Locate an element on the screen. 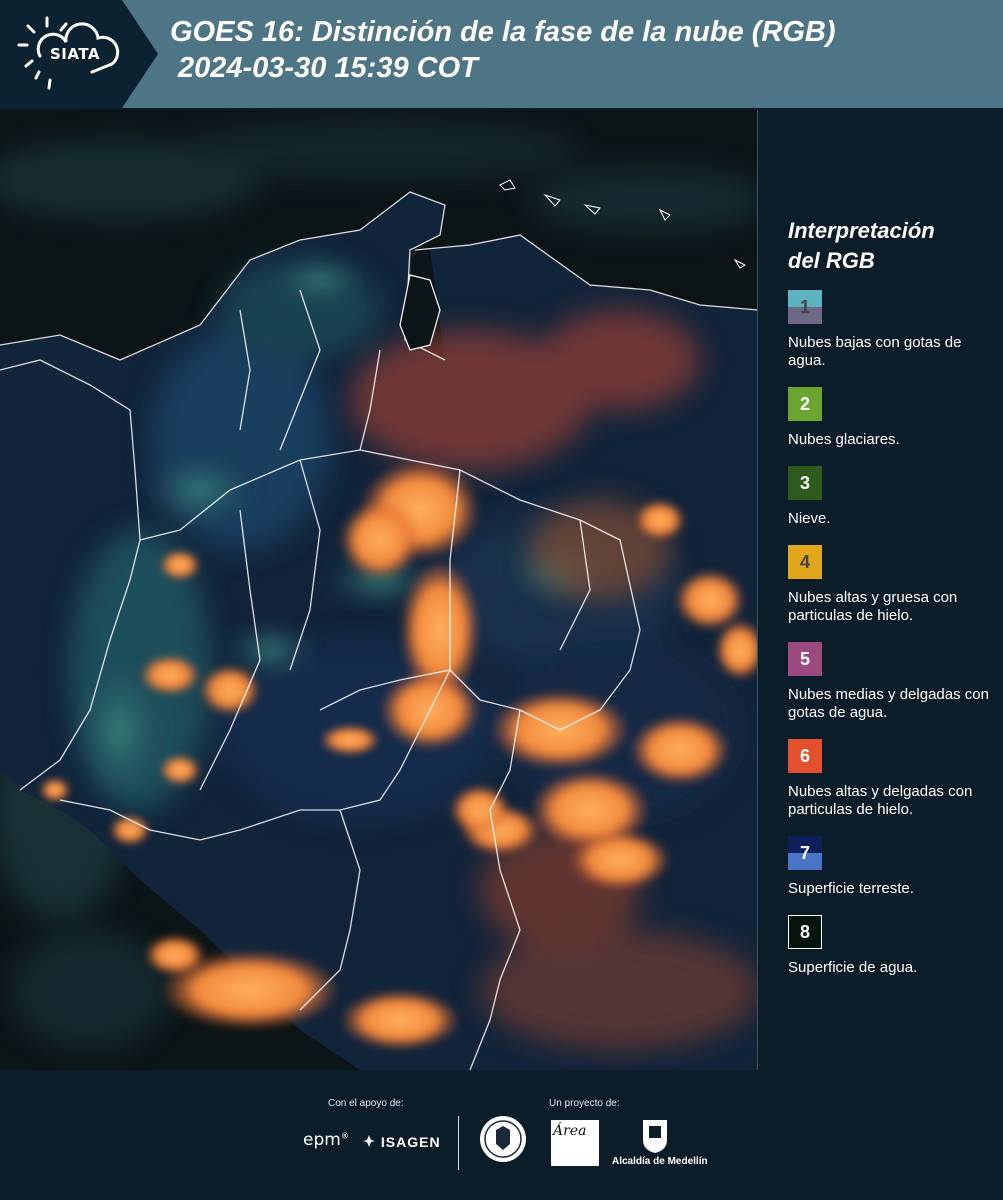 The image size is (1003, 1200). alcaldia-logo-text: Alcaldía de Medellín is located at coordinates (660, 1161).